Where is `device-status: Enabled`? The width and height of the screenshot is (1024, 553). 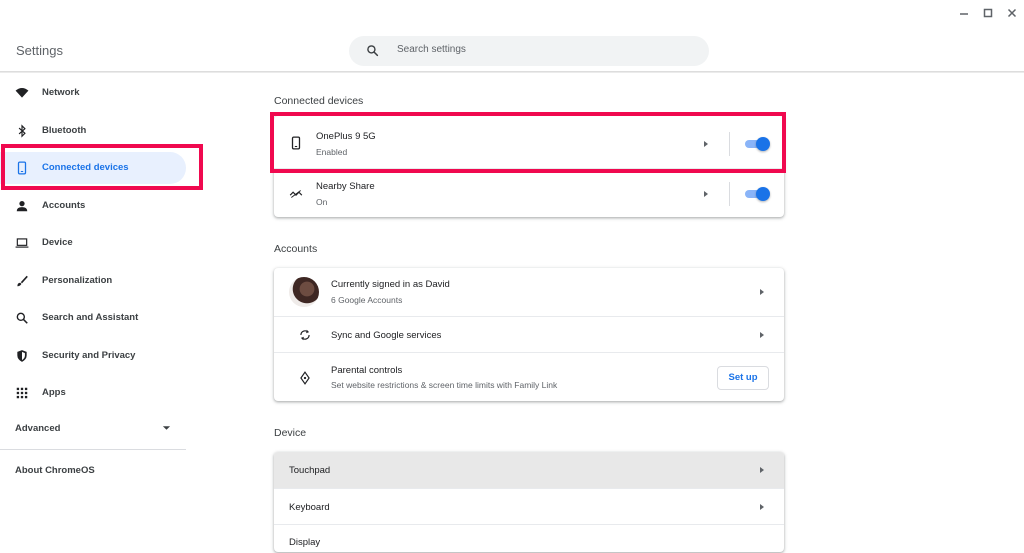
device-status: Enabled is located at coordinates (332, 152).